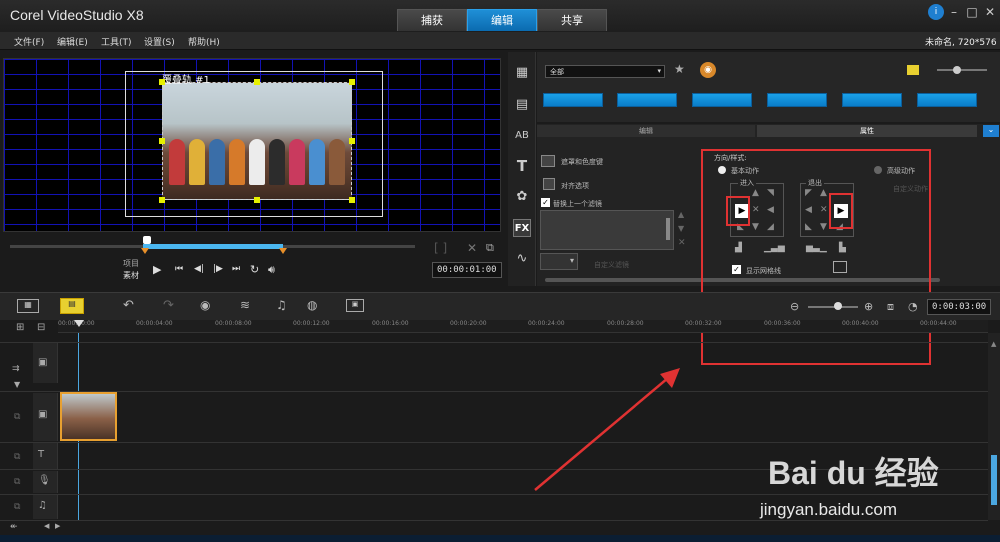 Image resolution: width=1000 pixels, height=542 pixels. Describe the element at coordinates (607, 230) in the screenshot. I see `filter-list` at that location.